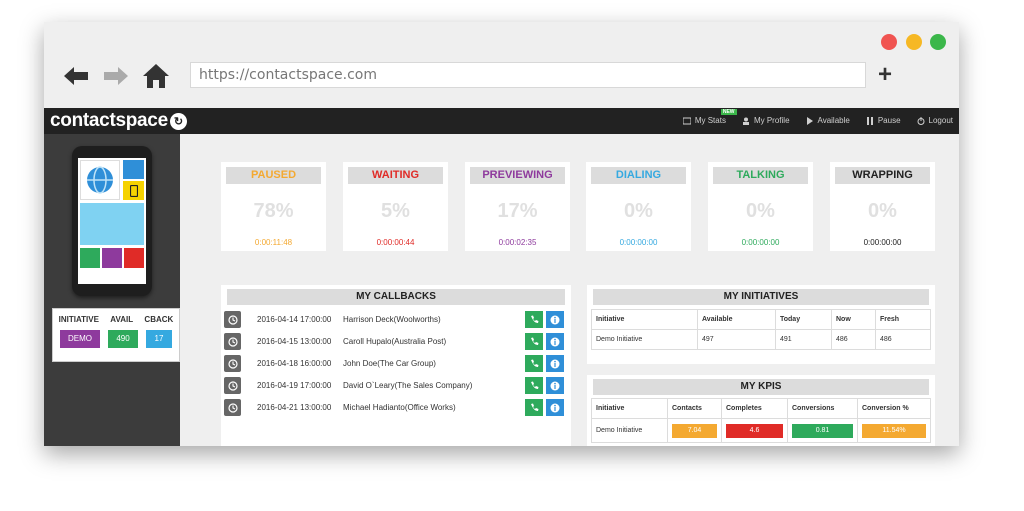 This screenshot has width=1024, height=511. I want to click on col-conversions: Conversions, so click(822, 408).